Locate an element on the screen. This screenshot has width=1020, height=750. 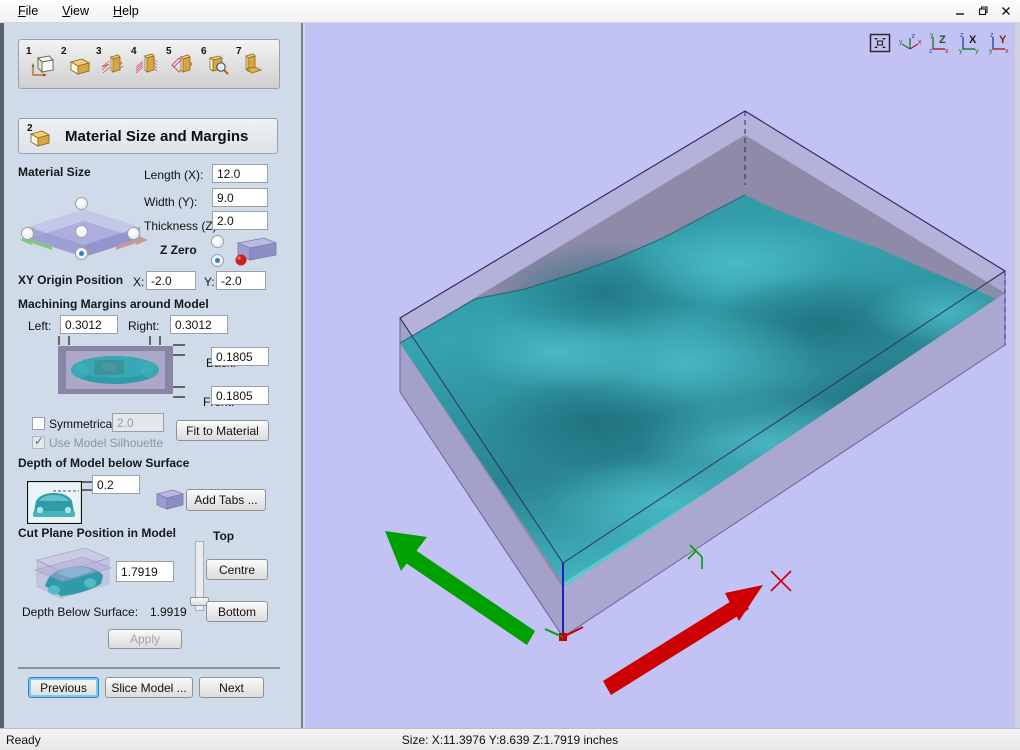
step-number-6: 6 is located at coordinates (204, 51).